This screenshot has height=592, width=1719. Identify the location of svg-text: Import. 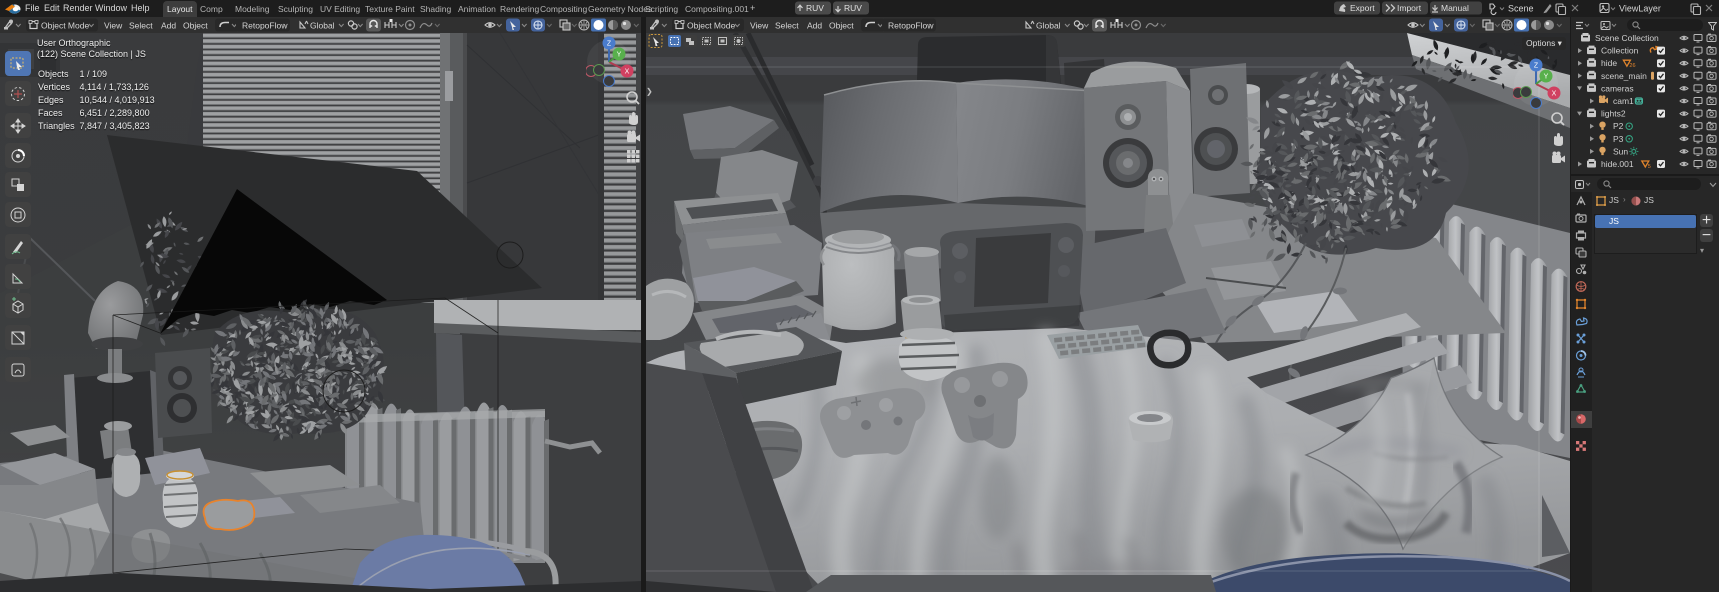
(1409, 8).